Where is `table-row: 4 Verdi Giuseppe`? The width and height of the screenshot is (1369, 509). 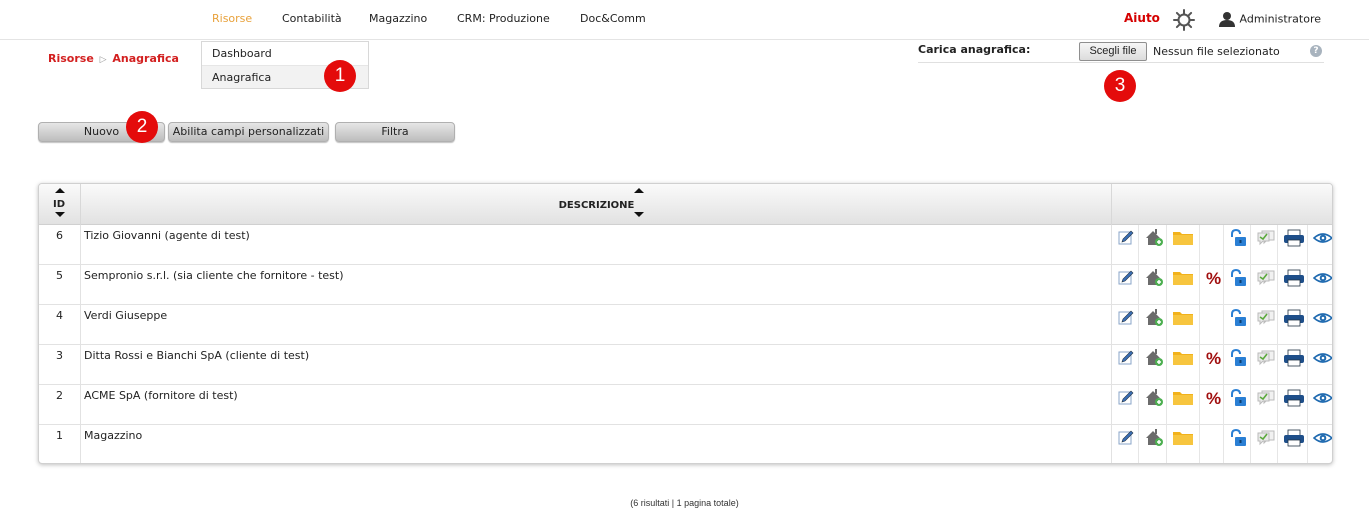 table-row: 4 Verdi Giuseppe is located at coordinates (685, 325).